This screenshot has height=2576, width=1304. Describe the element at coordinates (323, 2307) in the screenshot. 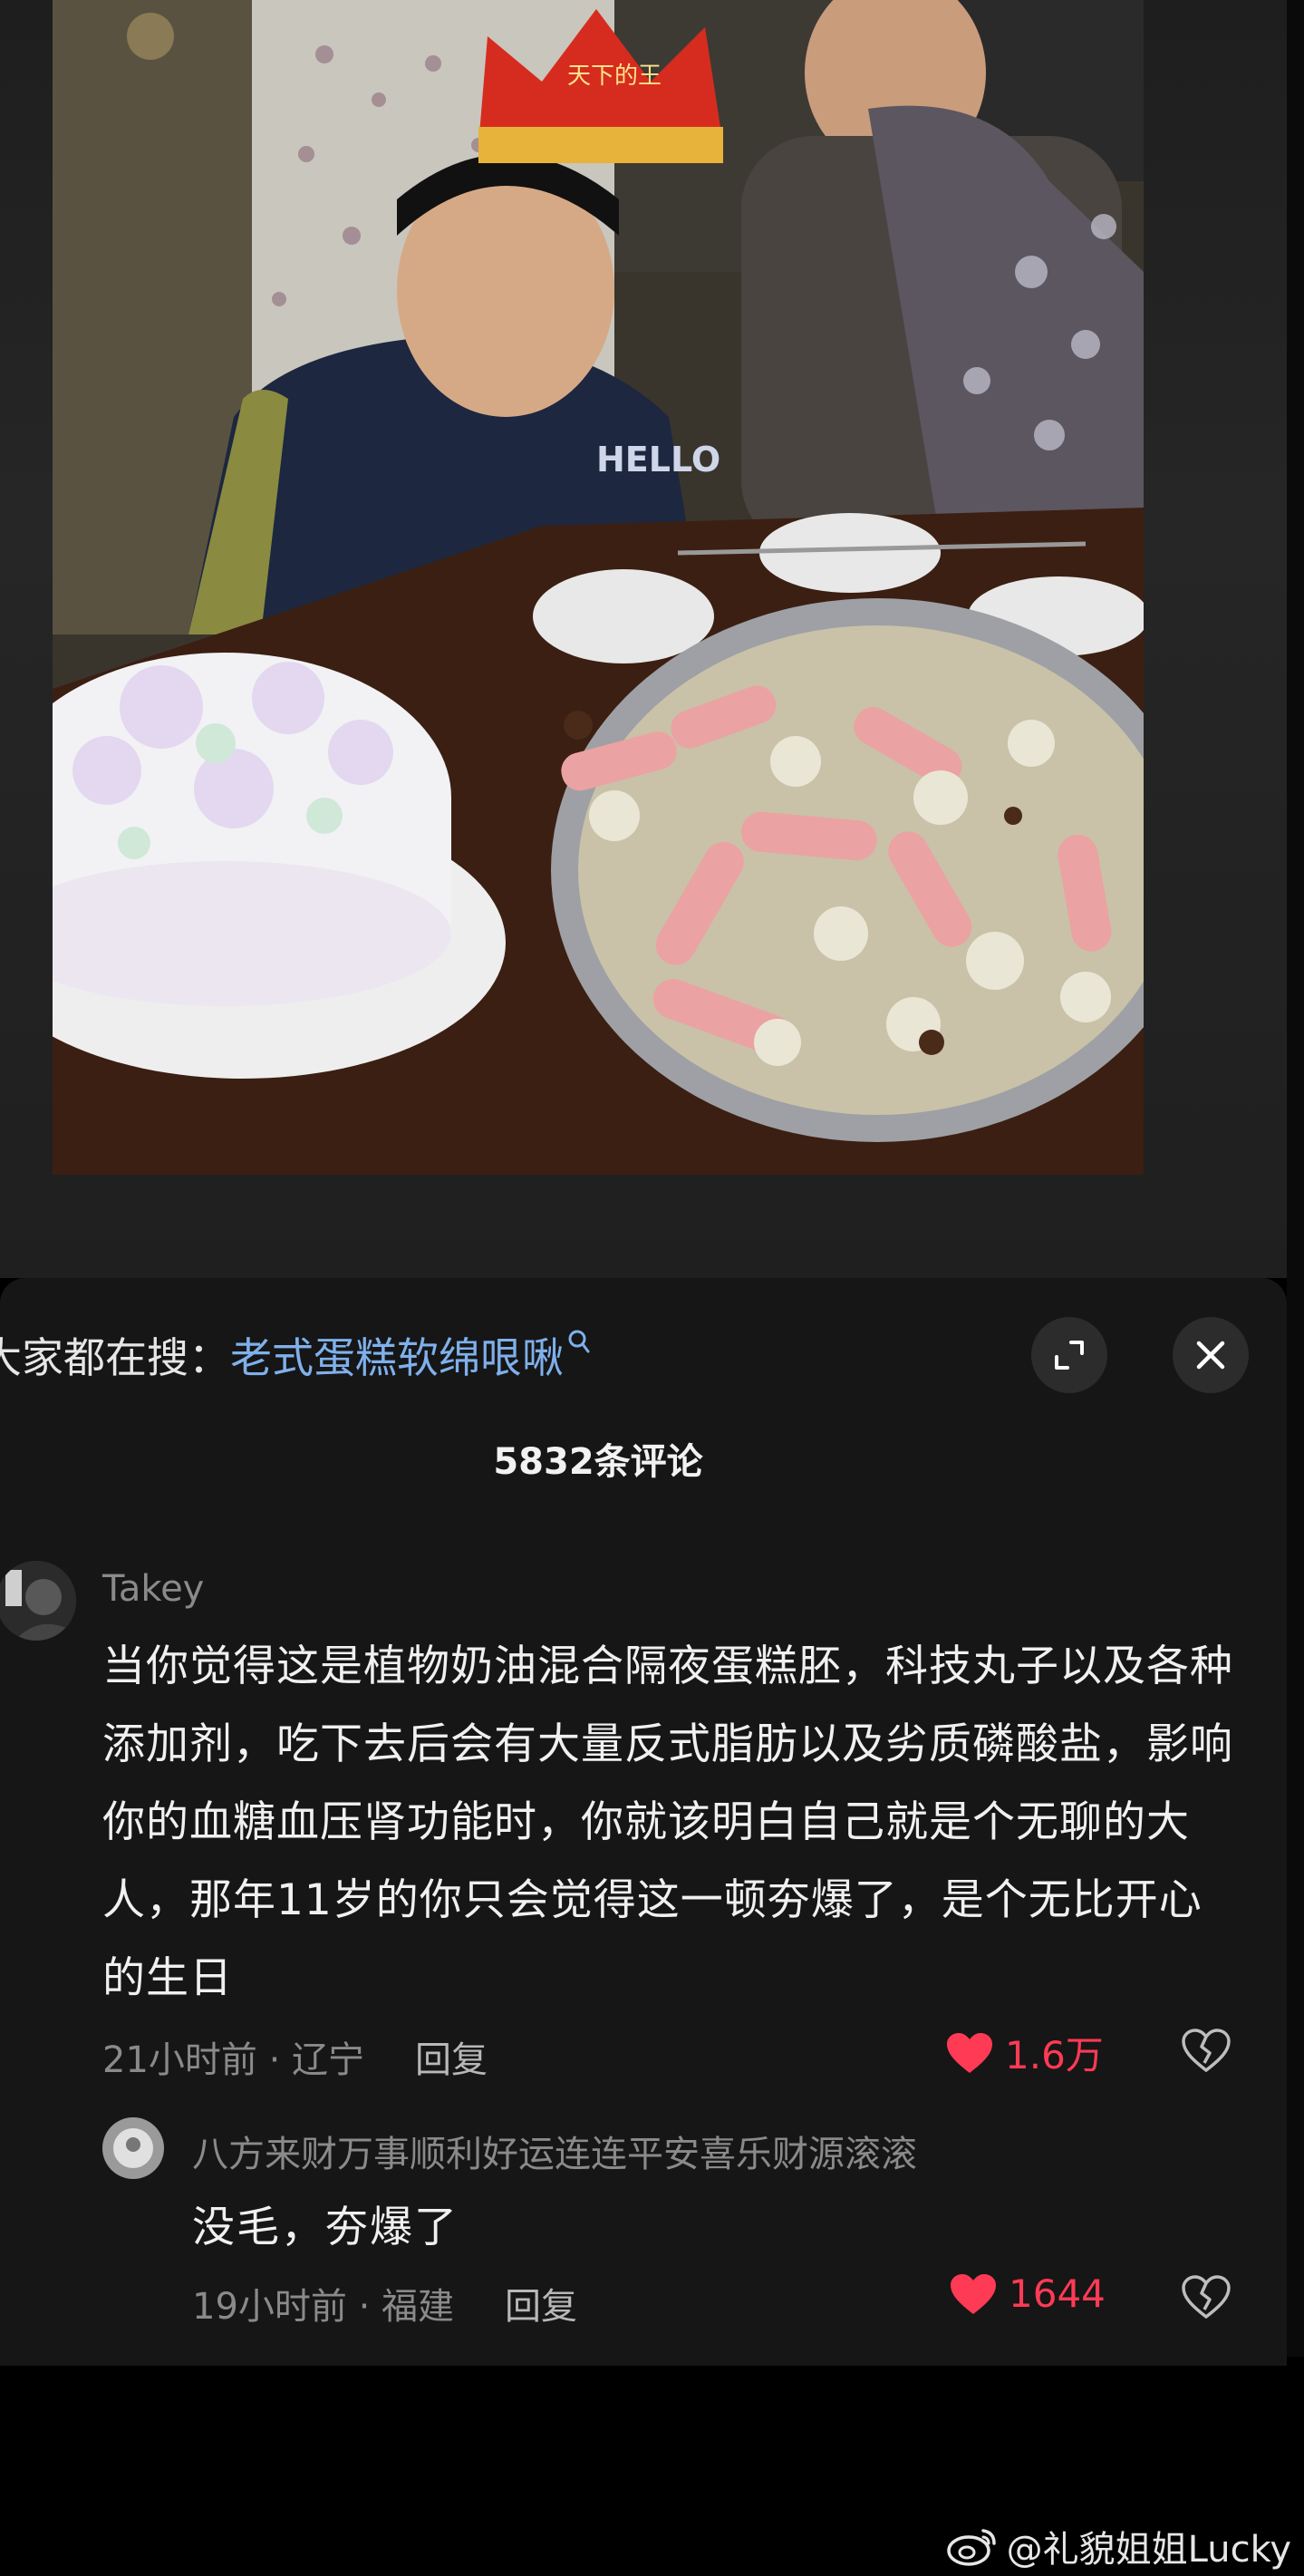

I see `reply-time-location: 19小时前 · 福建` at that location.